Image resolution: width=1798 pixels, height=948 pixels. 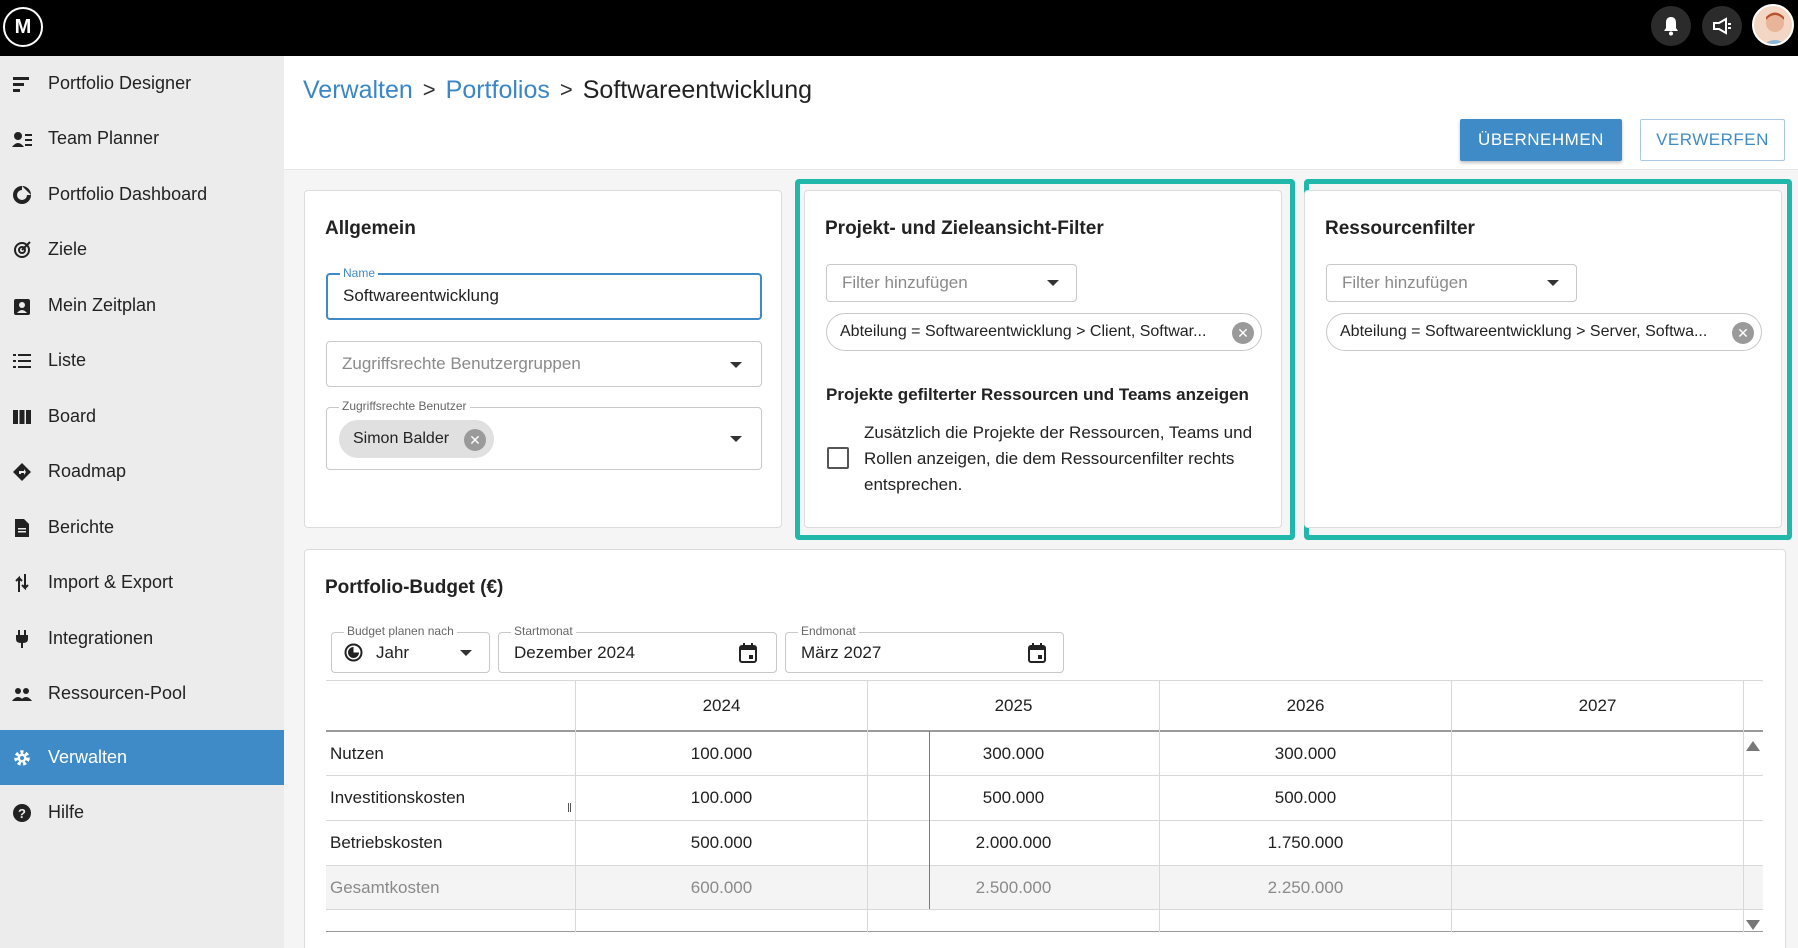 I want to click on user-rights-select: Zugriffsrechte Benutzer Simon Balder ✕, so click(x=544, y=434).